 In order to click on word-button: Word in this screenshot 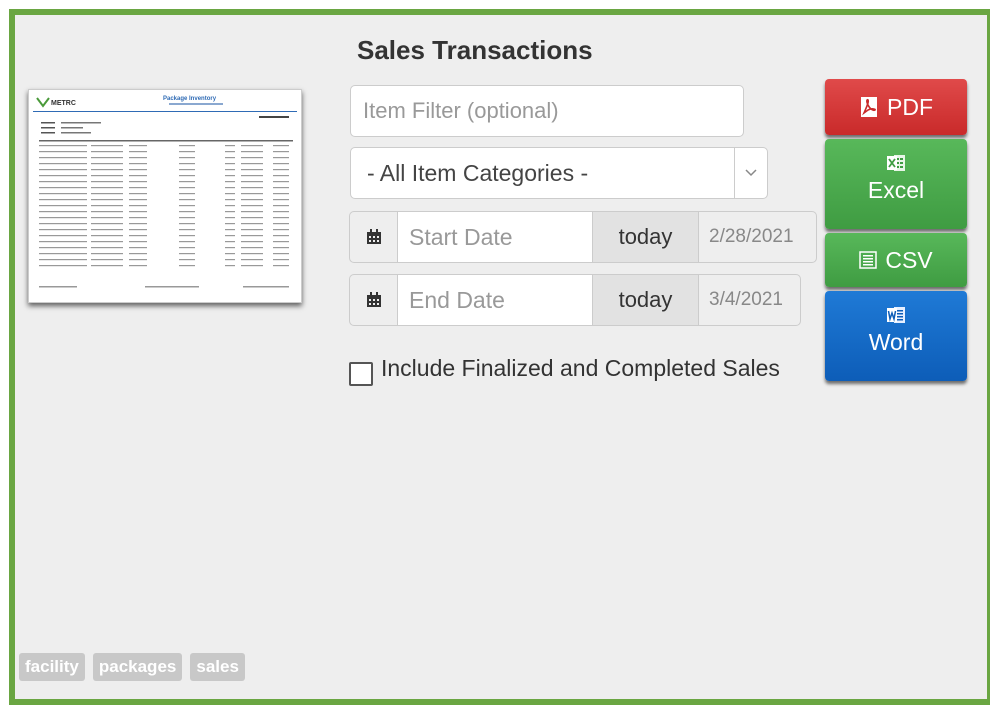, I will do `click(896, 336)`.